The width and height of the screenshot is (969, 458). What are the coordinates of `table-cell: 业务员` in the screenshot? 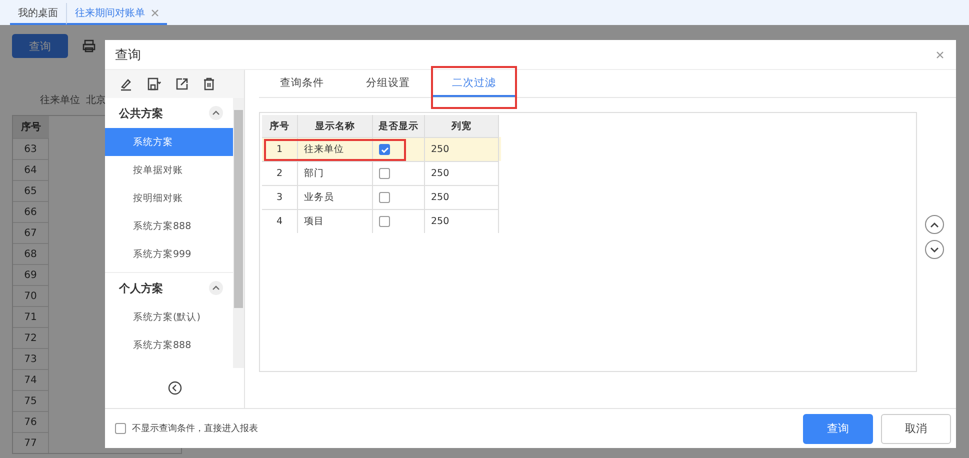 It's located at (335, 197).